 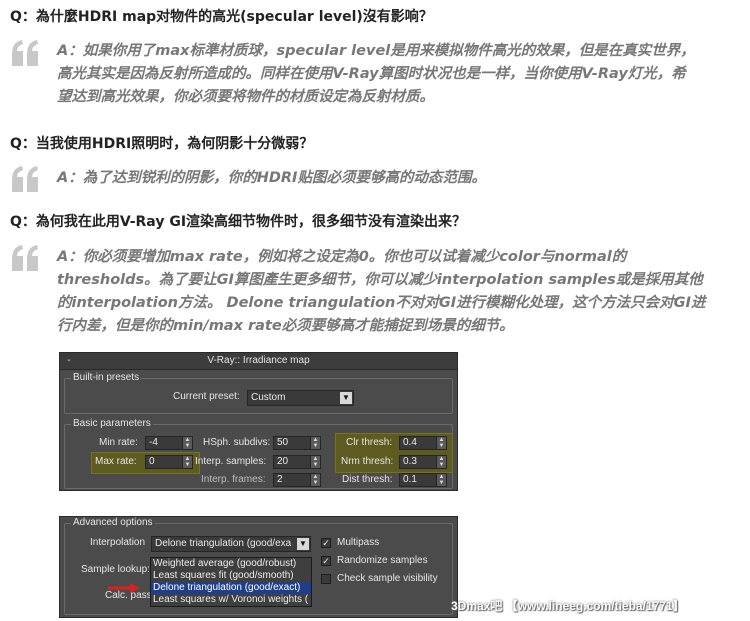 What do you see at coordinates (423, 480) in the screenshot?
I see `dist-thresh-spinner: 0.1 ▲ ▼` at bounding box center [423, 480].